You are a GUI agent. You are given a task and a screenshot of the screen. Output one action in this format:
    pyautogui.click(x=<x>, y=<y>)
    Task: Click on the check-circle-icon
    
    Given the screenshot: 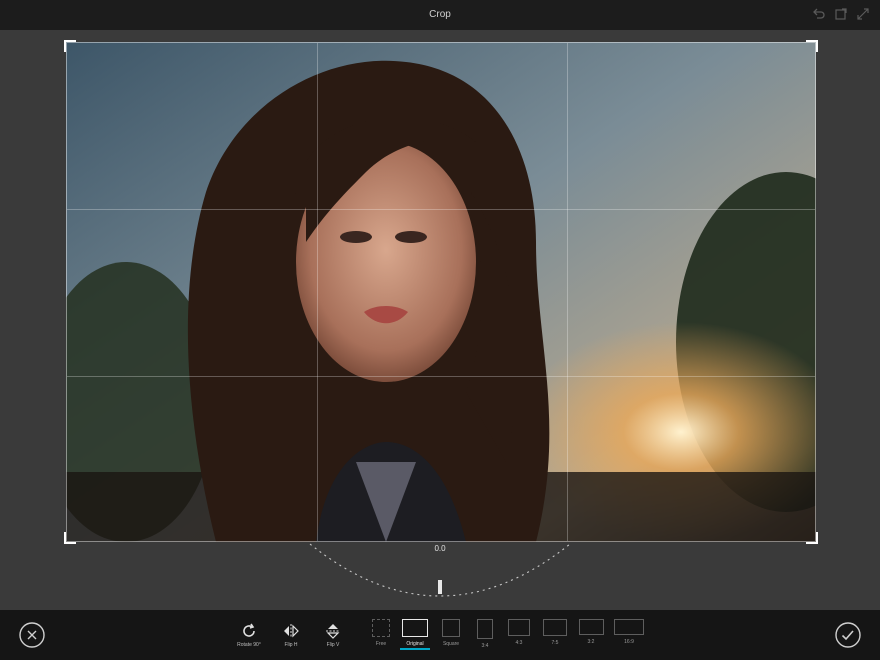 What is the action you would take?
    pyautogui.click(x=848, y=635)
    